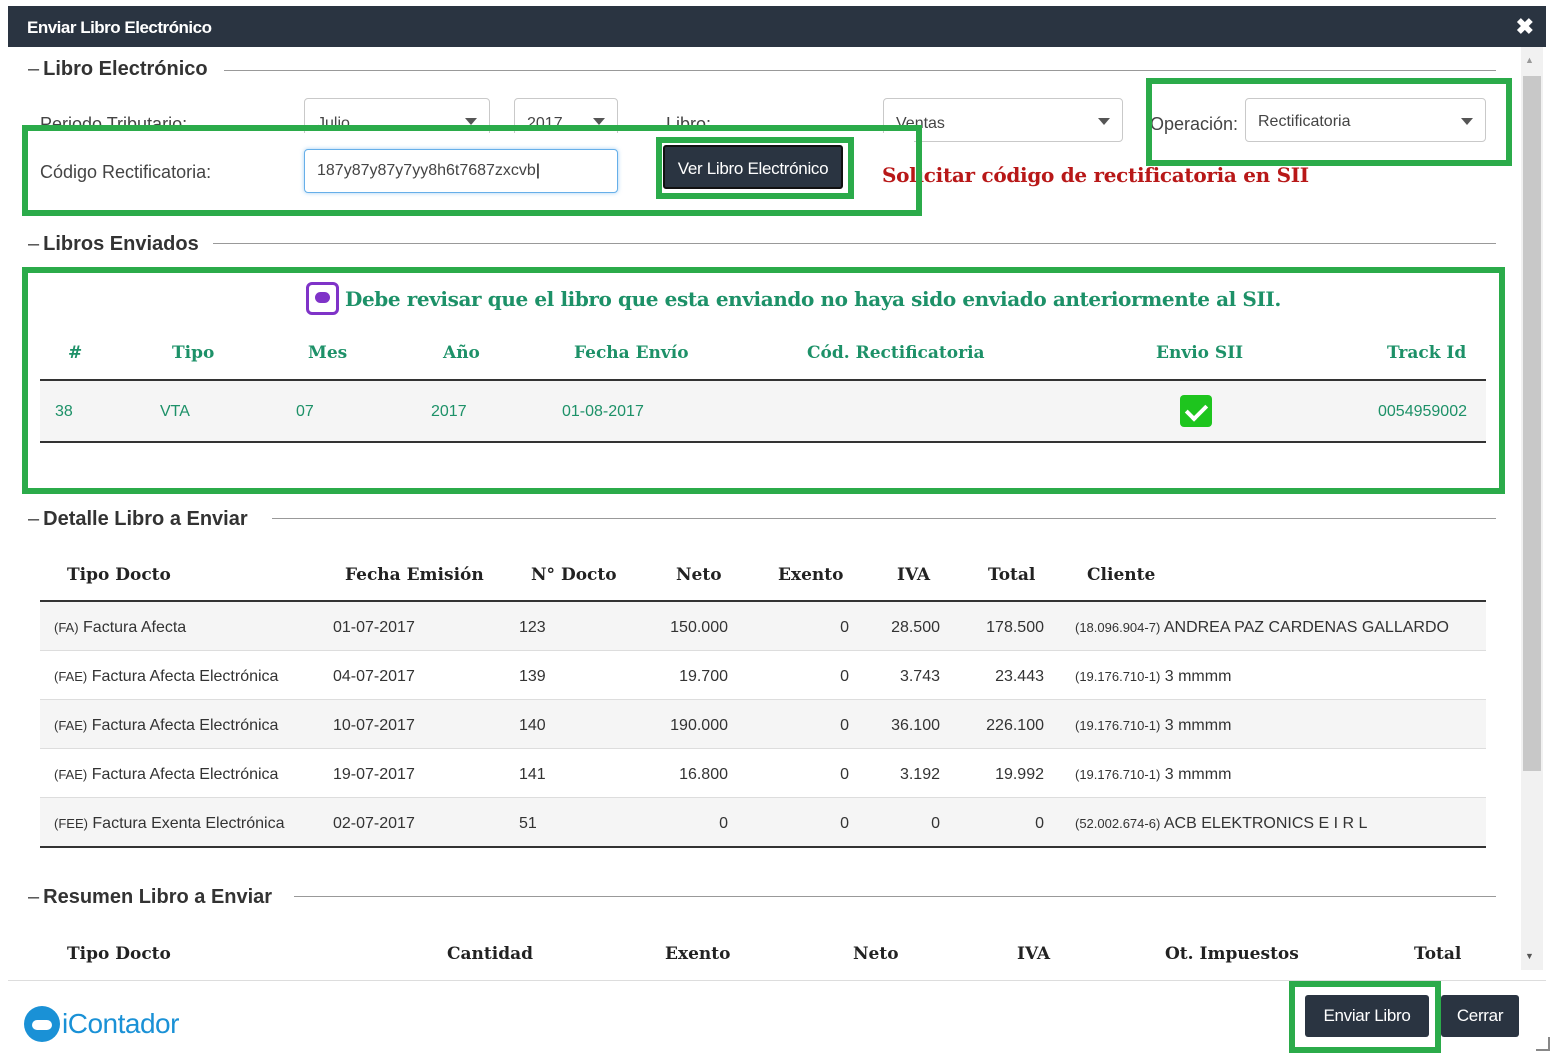  What do you see at coordinates (42, 1024) in the screenshot?
I see `cloud-logo-icon` at bounding box center [42, 1024].